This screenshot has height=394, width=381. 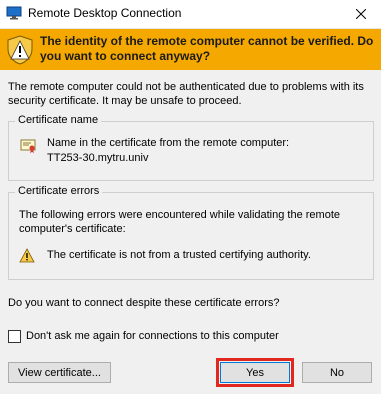 What do you see at coordinates (58, 120) in the screenshot?
I see `certificate-name-title: Certificate name` at bounding box center [58, 120].